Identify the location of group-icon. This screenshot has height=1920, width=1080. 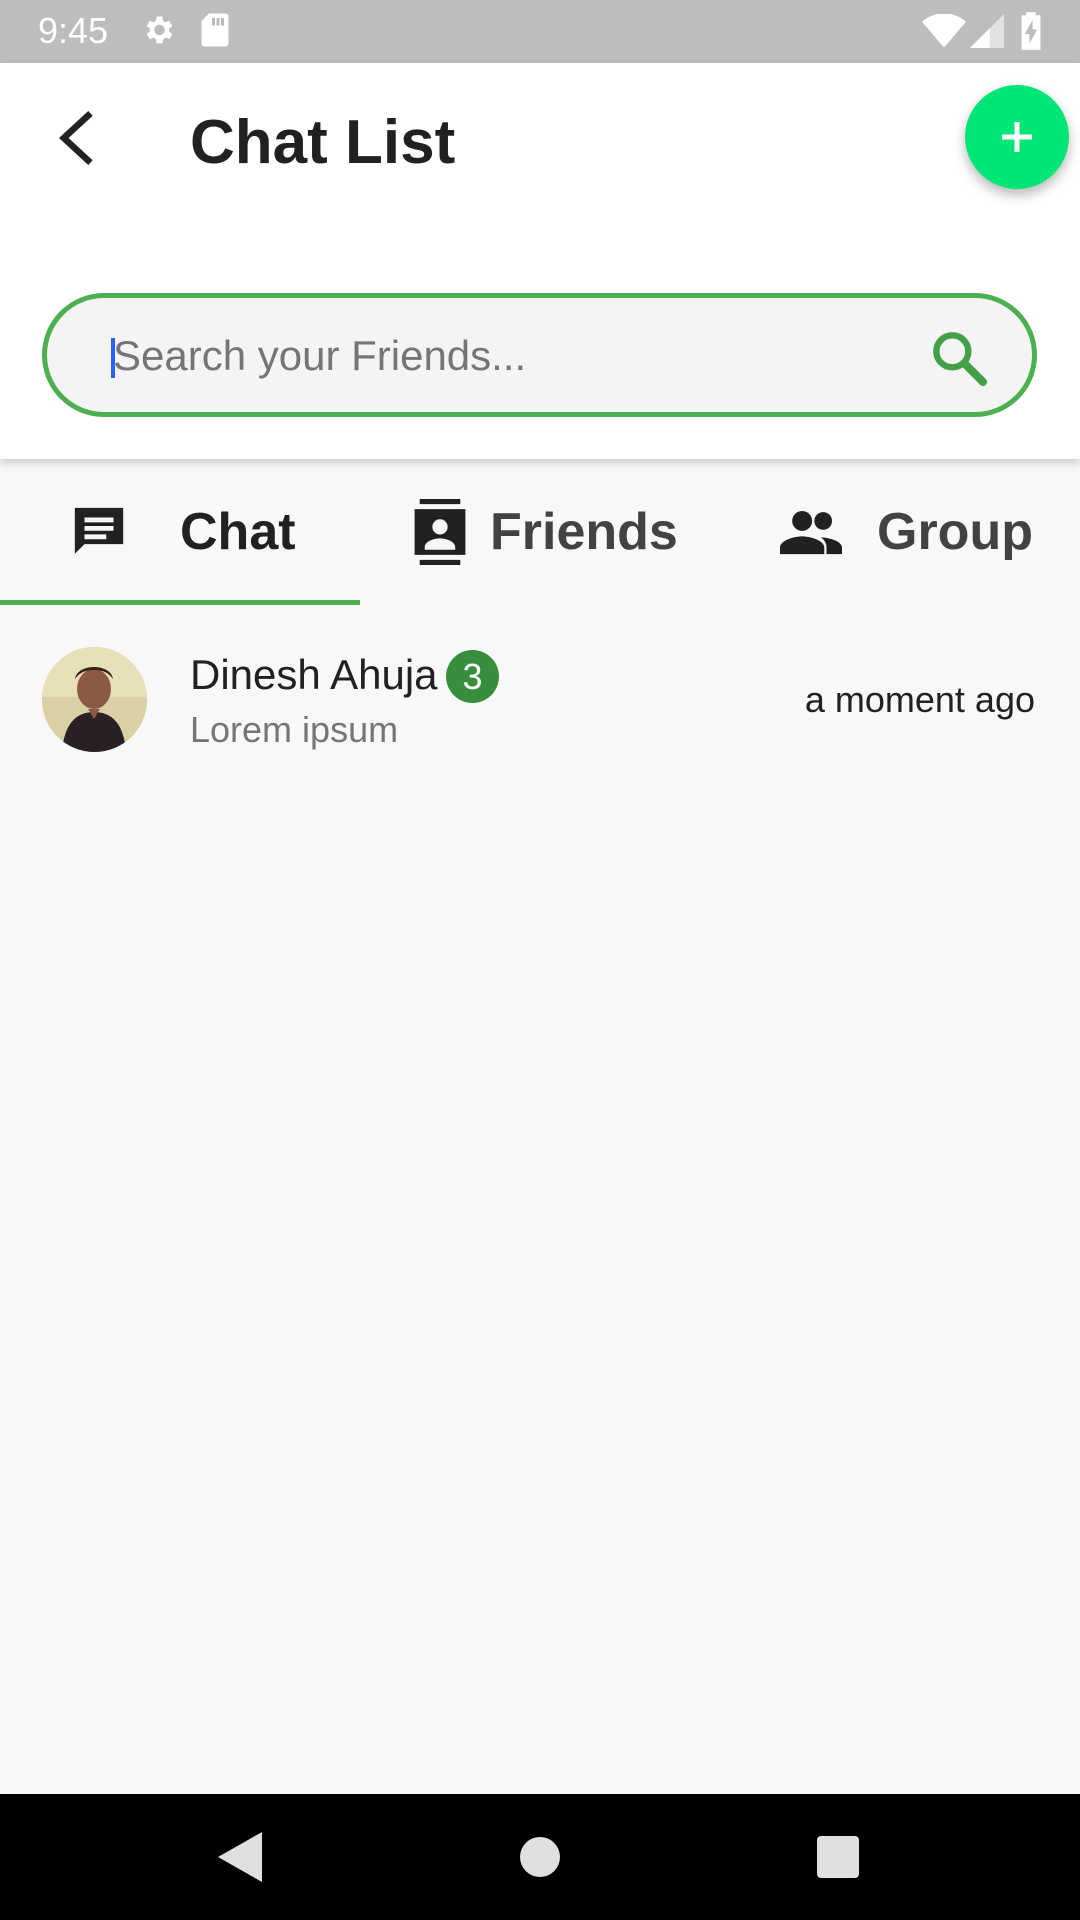
(811, 532).